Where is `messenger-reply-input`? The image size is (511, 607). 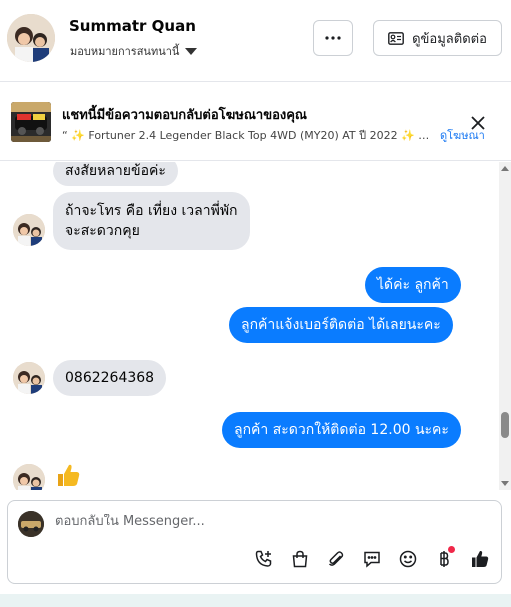 messenger-reply-input is located at coordinates (270, 521).